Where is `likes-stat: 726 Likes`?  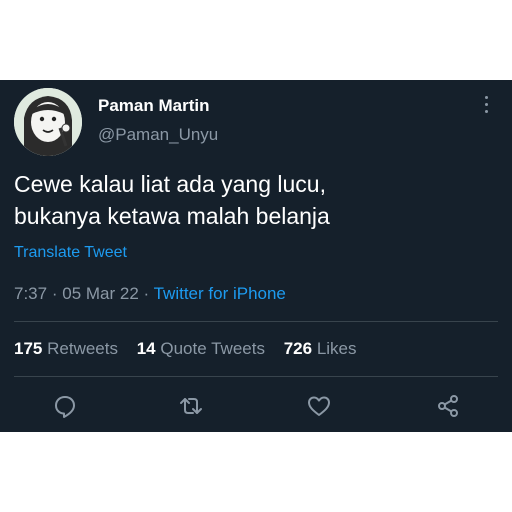
likes-stat: 726 Likes is located at coordinates (320, 348).